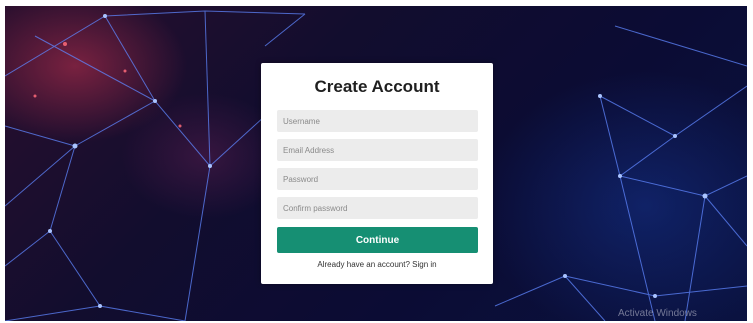  What do you see at coordinates (377, 208) in the screenshot?
I see `confirm-password-input` at bounding box center [377, 208].